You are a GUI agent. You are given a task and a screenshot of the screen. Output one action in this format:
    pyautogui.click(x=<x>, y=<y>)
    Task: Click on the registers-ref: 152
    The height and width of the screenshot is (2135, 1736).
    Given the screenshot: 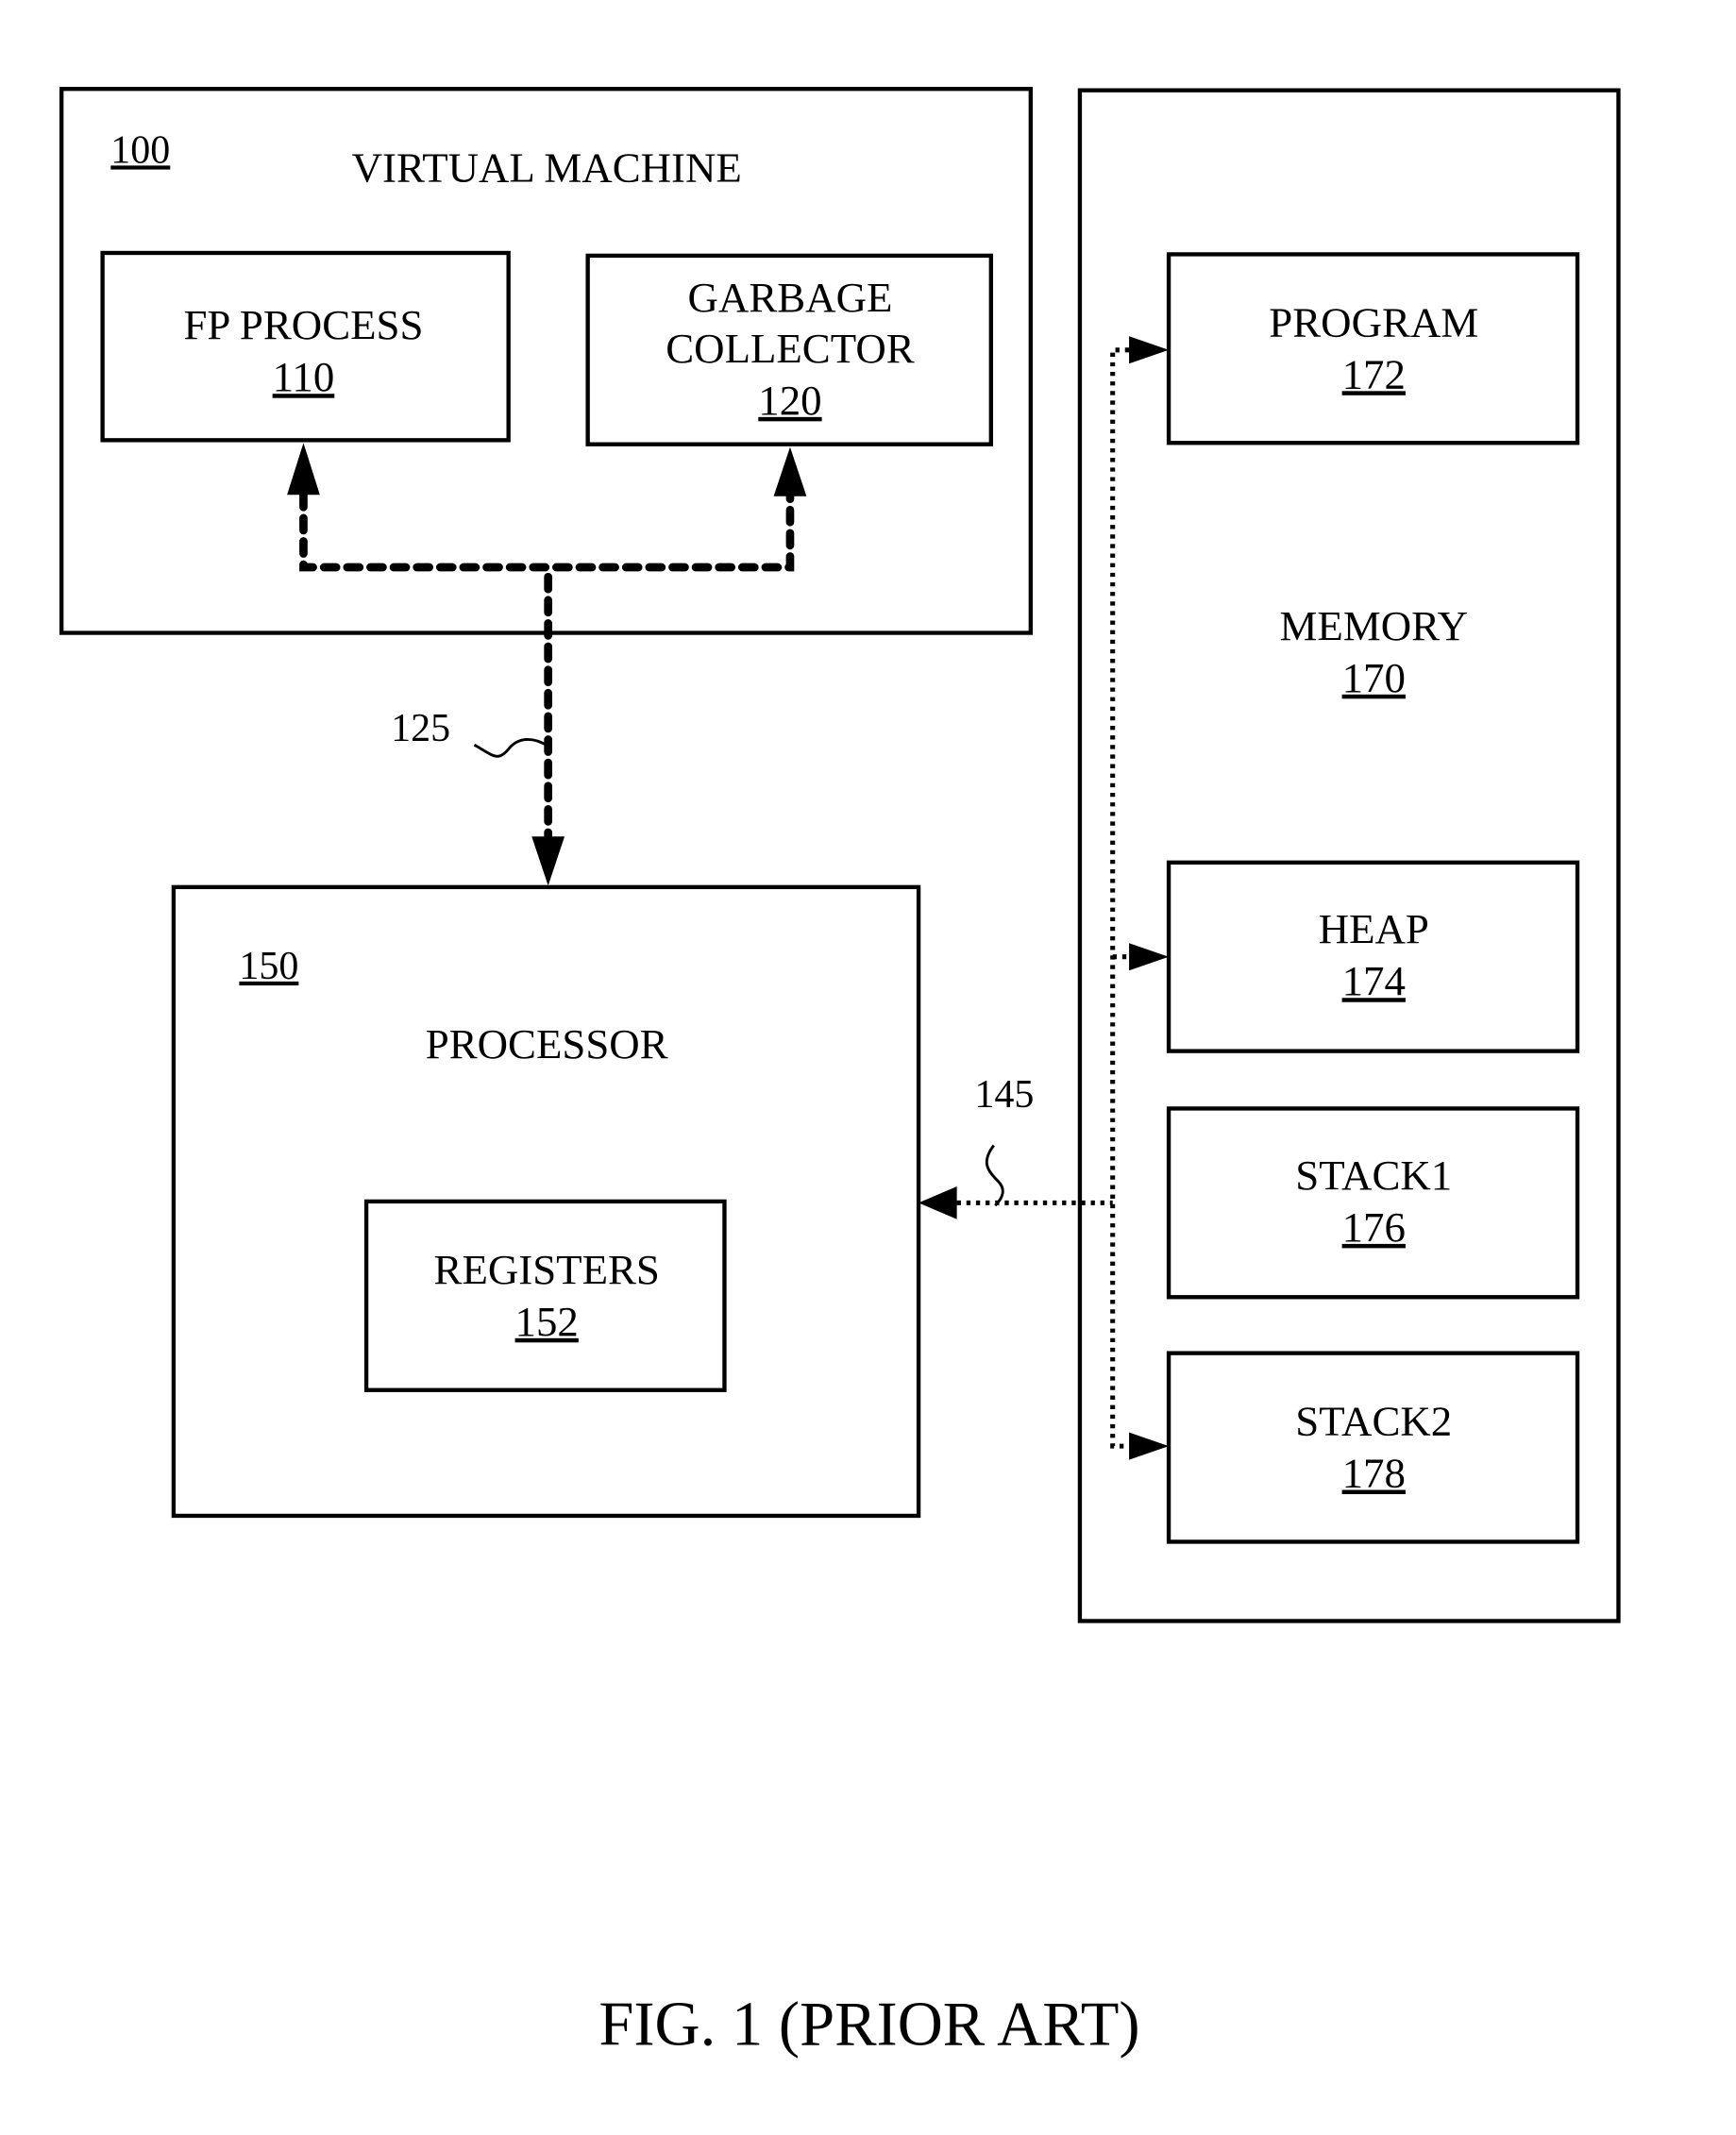 What is the action you would take?
    pyautogui.click(x=547, y=1321)
    